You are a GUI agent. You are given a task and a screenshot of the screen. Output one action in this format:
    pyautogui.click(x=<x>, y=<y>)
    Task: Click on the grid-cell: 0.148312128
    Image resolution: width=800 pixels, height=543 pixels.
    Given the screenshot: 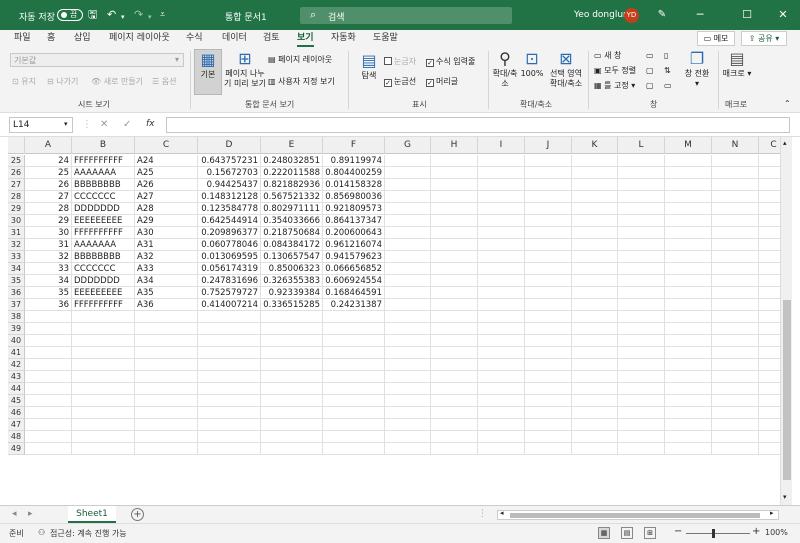 What is the action you would take?
    pyautogui.click(x=229, y=197)
    